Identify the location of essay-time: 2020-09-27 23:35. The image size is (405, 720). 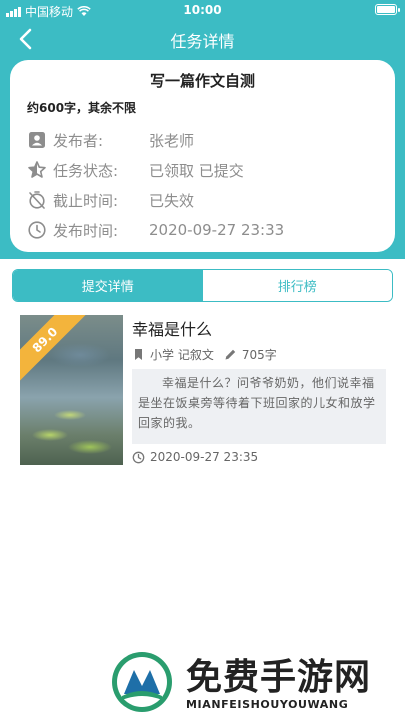
(204, 457).